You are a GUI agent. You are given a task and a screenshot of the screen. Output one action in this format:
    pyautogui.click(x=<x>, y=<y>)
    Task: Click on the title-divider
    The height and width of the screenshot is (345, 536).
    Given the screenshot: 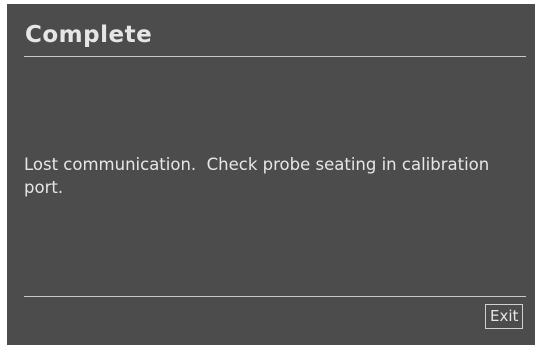 What is the action you would take?
    pyautogui.click(x=275, y=56)
    